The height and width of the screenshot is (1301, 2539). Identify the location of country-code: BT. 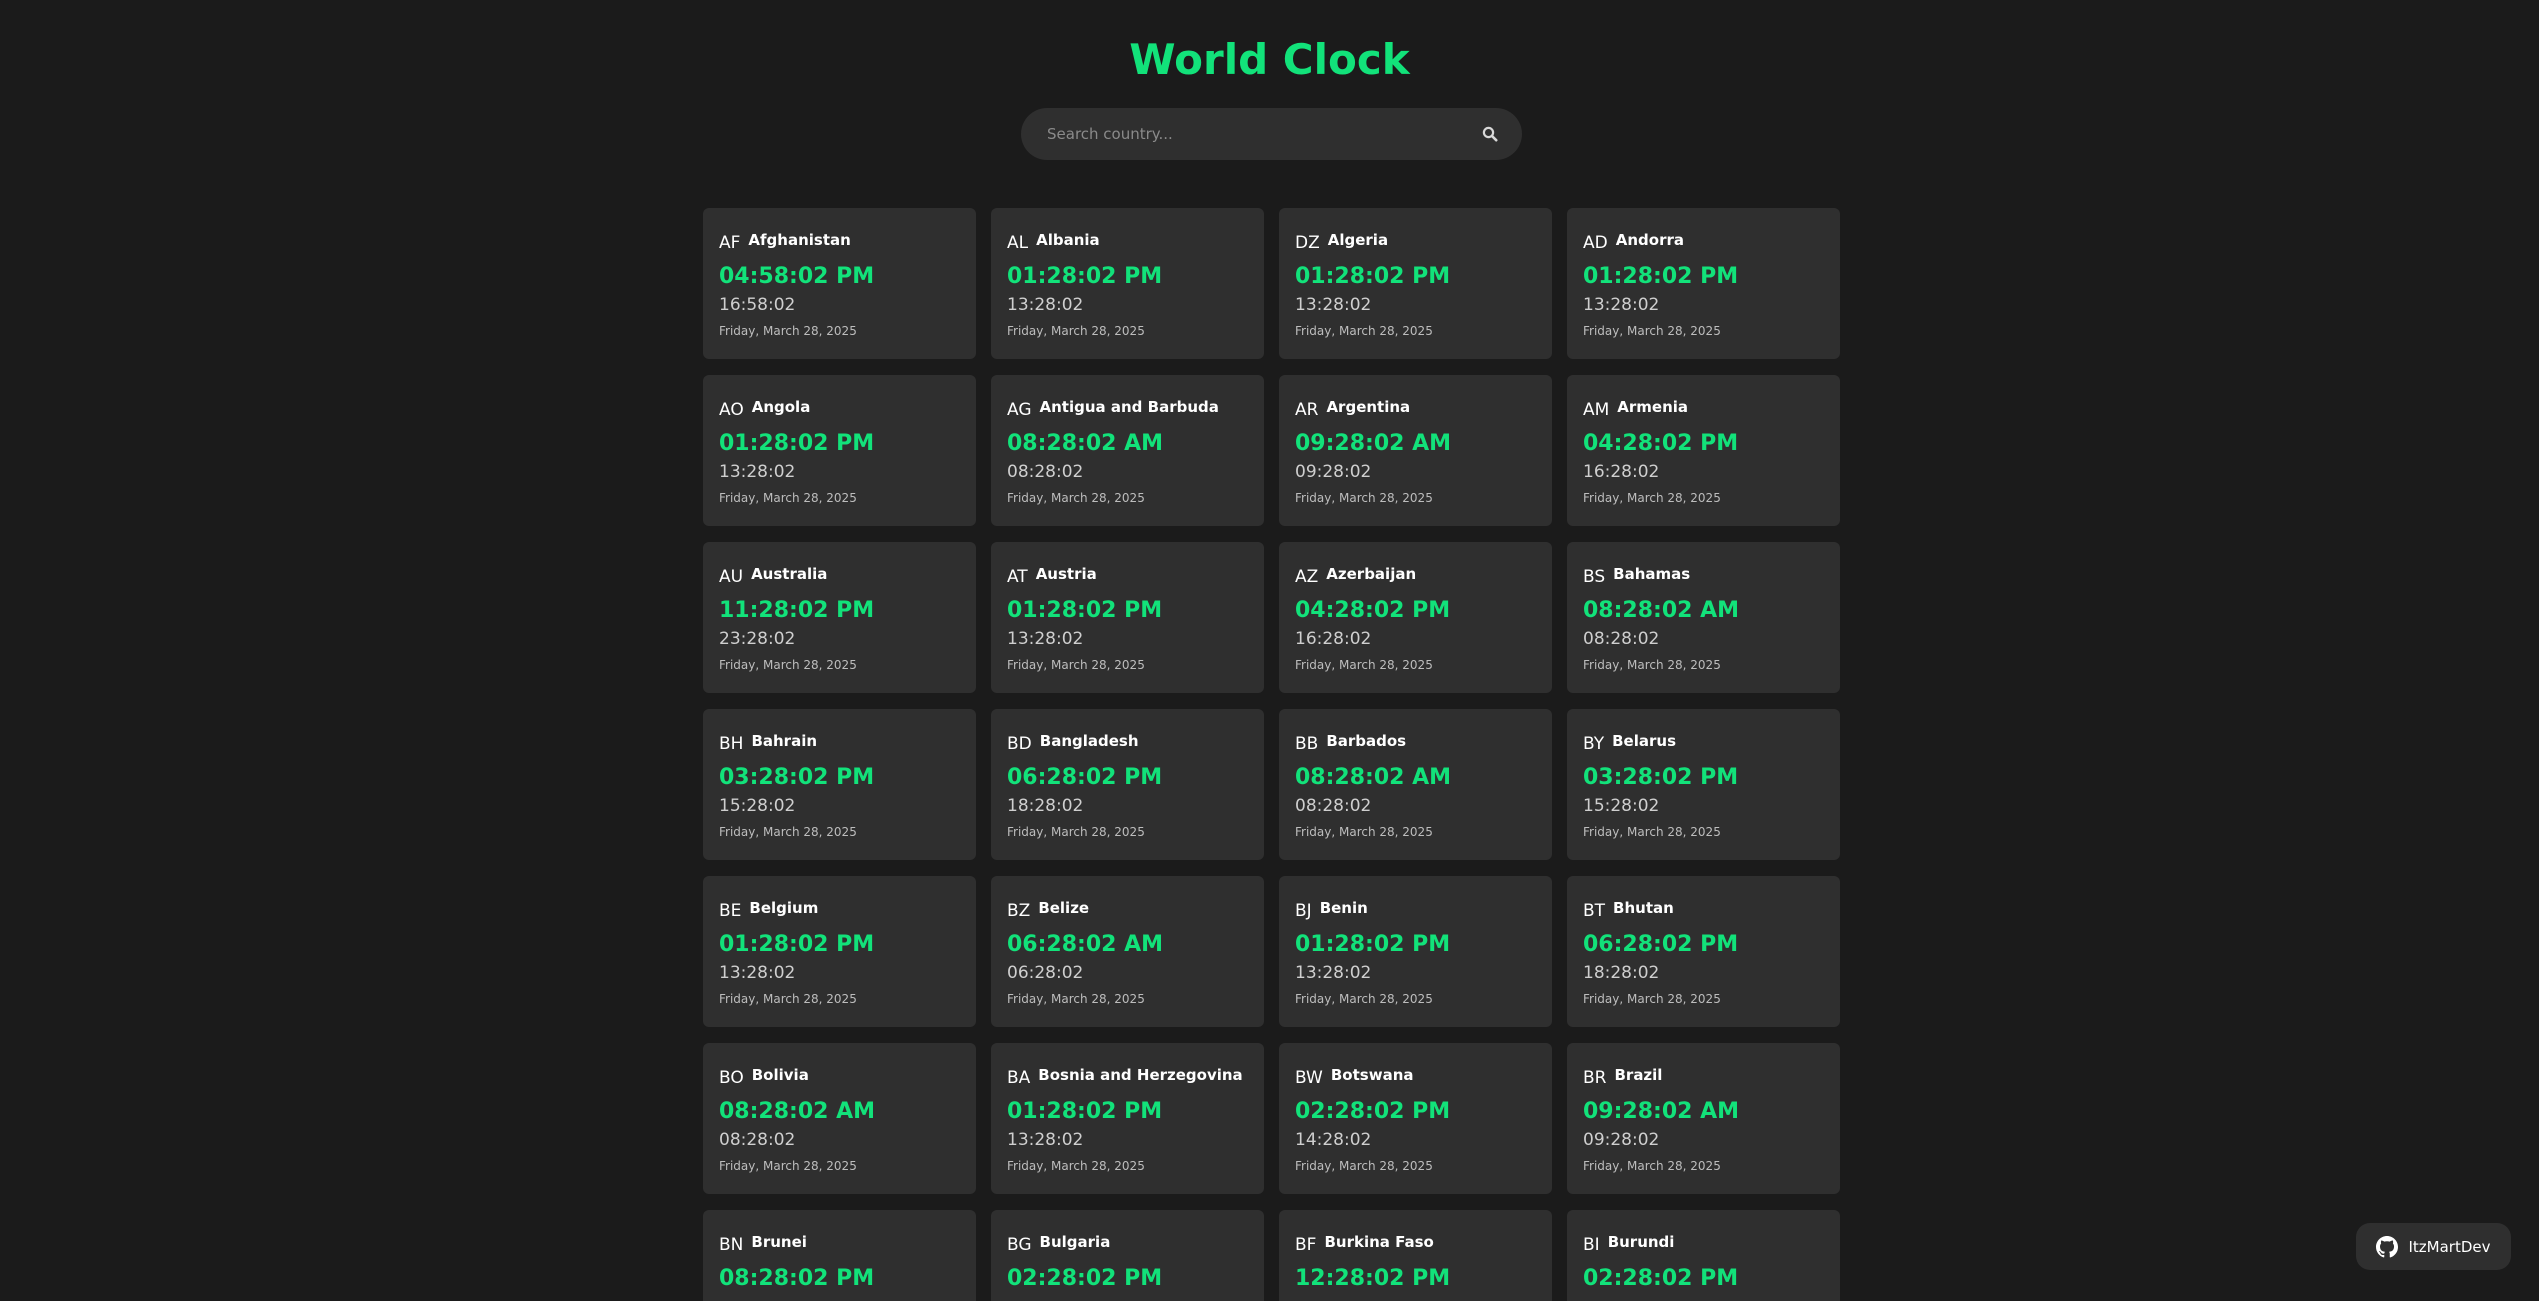
(1594, 911).